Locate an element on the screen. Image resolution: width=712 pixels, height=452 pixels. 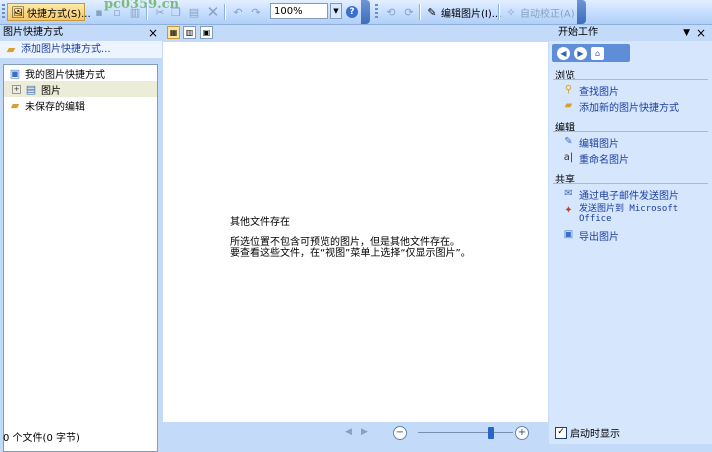
view-mode-bar: ▦ ▥ ▣ is located at coordinates (355, 33).